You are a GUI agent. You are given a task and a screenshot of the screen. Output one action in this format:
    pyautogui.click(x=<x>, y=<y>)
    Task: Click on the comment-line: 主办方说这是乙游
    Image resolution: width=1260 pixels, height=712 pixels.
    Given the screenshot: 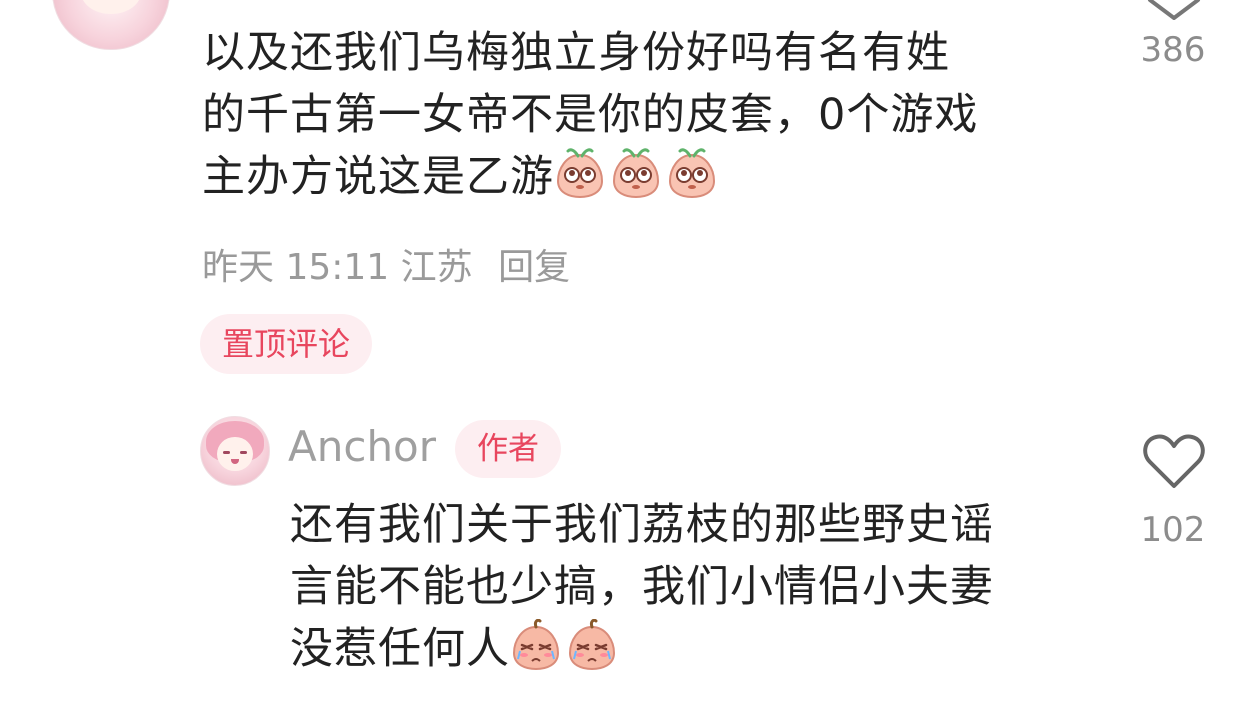 What is the action you would take?
    pyautogui.click(x=590, y=177)
    